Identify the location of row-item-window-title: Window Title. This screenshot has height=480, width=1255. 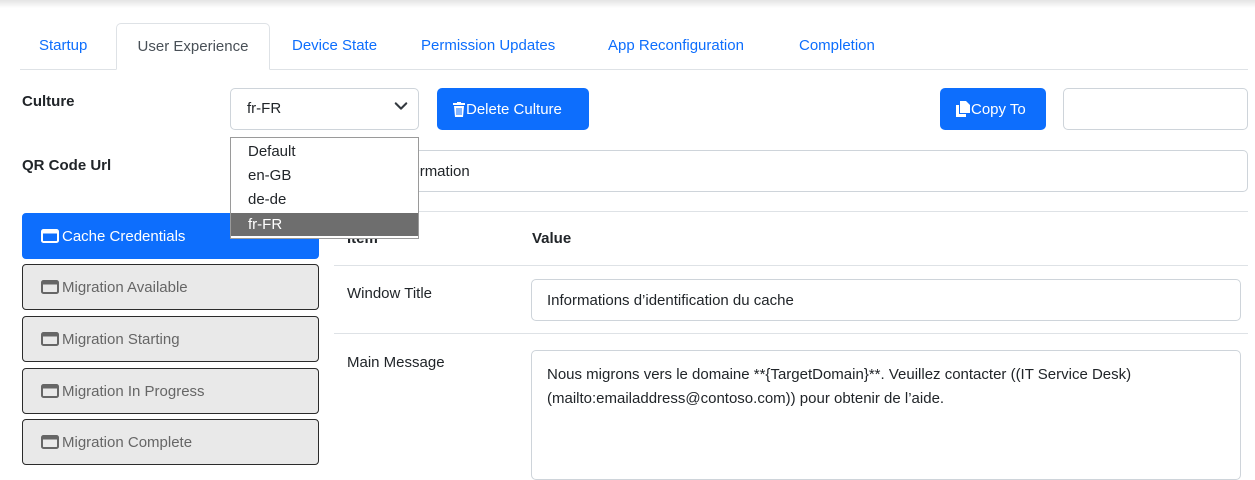
(390, 293).